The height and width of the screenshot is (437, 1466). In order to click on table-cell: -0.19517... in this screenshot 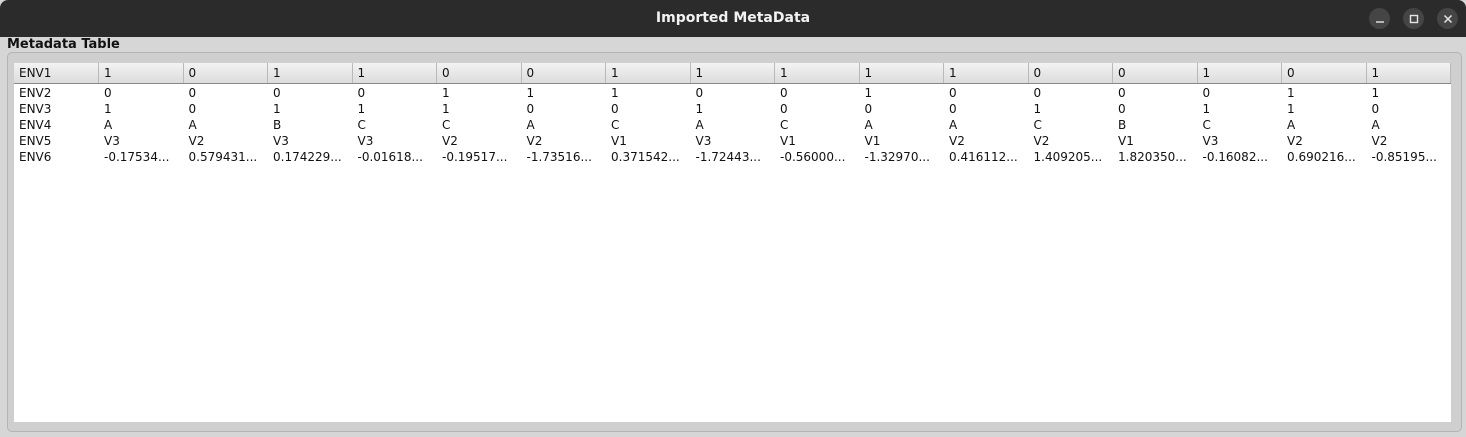, I will do `click(479, 157)`.